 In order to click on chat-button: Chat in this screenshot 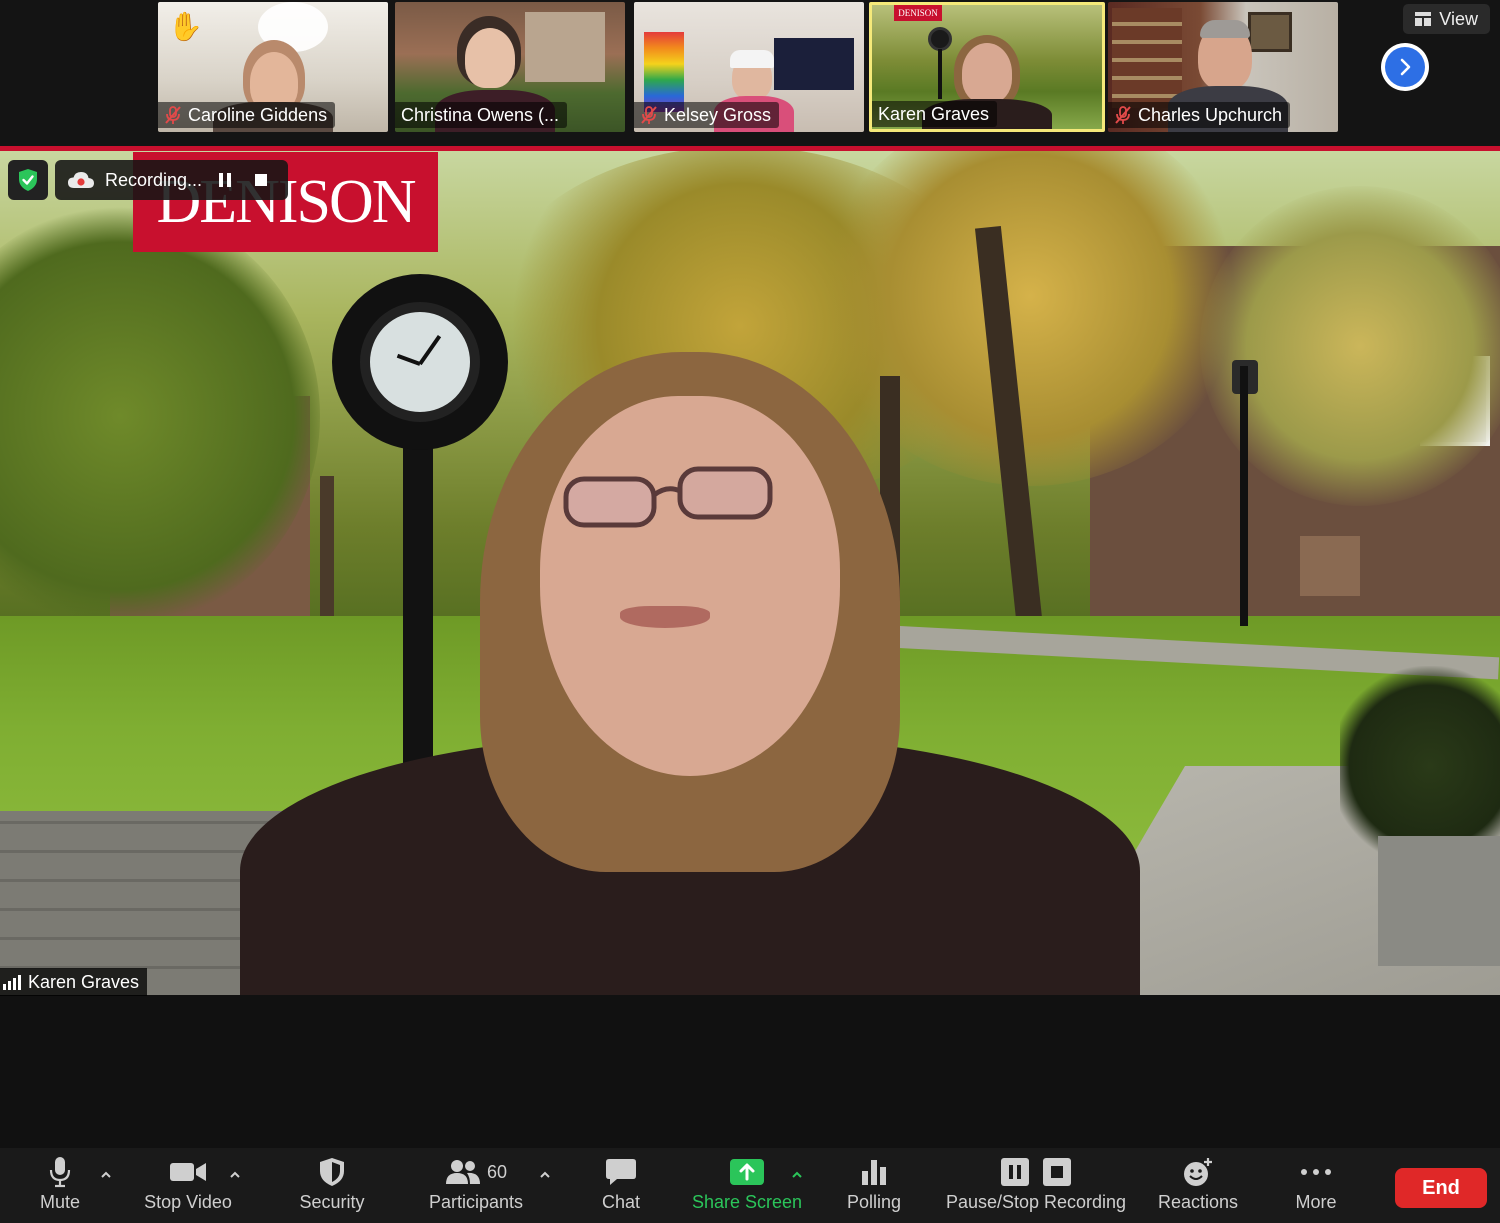, I will do `click(621, 1187)`.